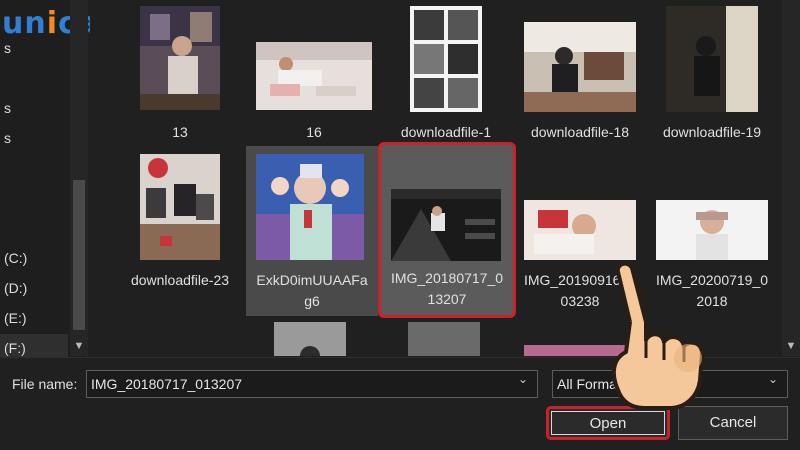 Image resolution: width=800 pixels, height=450 pixels. What do you see at coordinates (446, 132) in the screenshot?
I see `file-name: downloadfile-1` at bounding box center [446, 132].